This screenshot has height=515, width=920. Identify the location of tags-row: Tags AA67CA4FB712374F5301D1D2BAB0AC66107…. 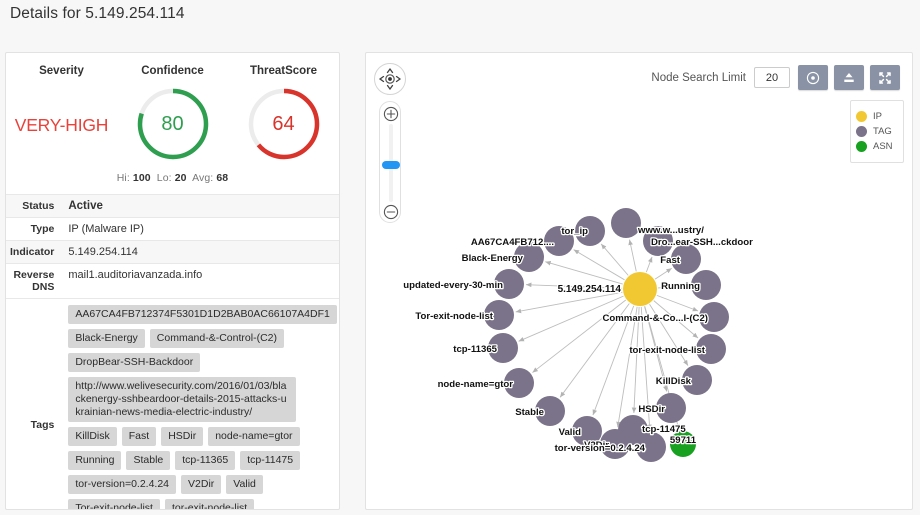
(172, 403).